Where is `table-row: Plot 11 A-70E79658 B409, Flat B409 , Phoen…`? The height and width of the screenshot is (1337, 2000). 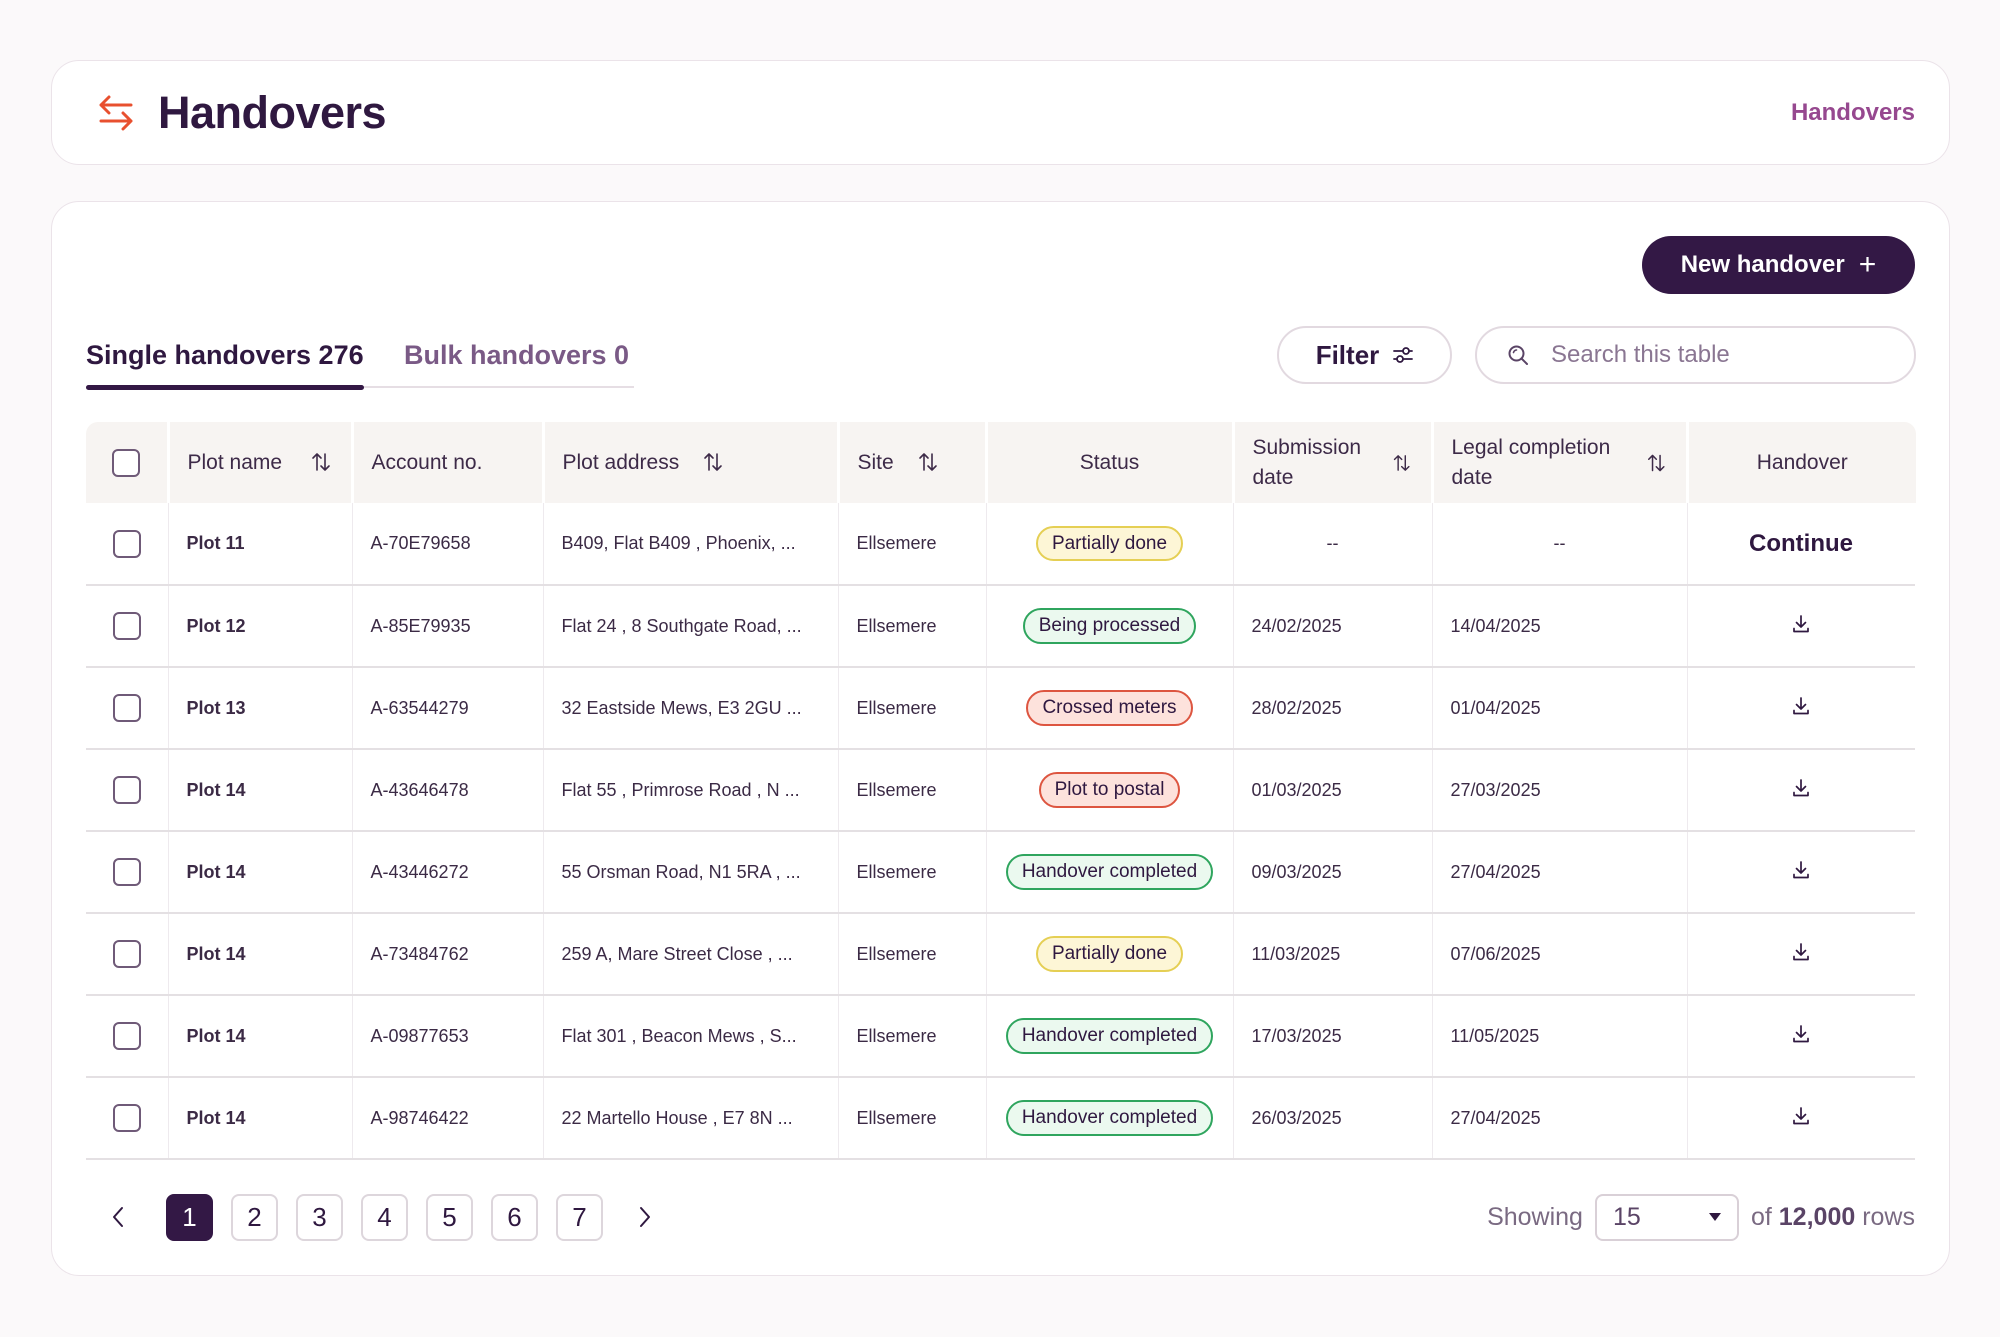 table-row: Plot 11 A-70E79658 B409, Flat B409 , Phoen… is located at coordinates (1002, 544).